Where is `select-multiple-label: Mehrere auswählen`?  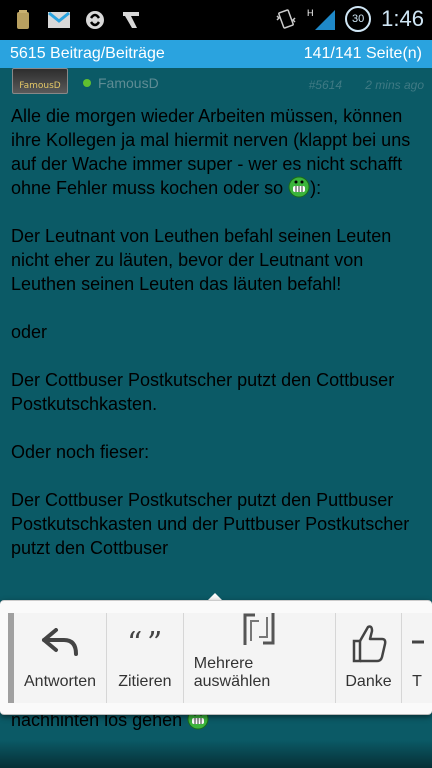
select-multiple-label: Mehrere auswählen is located at coordinates (232, 672).